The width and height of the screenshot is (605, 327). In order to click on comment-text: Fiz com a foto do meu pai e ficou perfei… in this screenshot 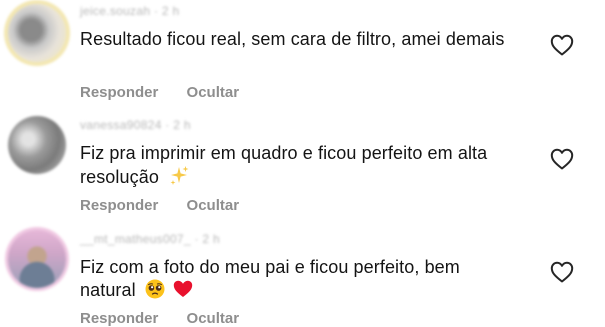, I will do `click(300, 279)`.